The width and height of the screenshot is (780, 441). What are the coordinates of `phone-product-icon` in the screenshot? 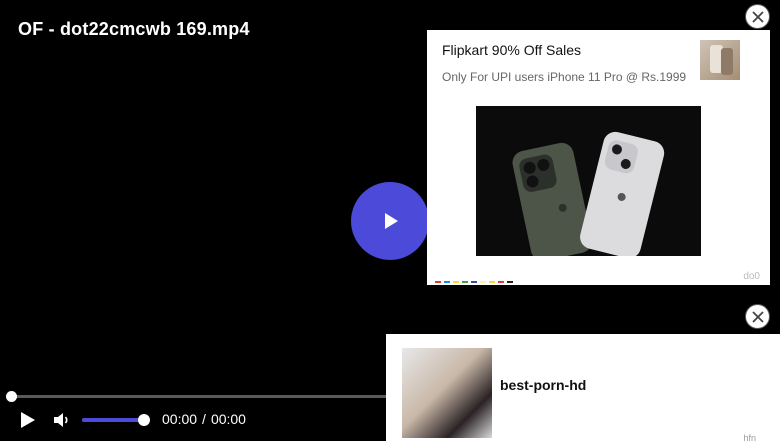 It's located at (588, 181).